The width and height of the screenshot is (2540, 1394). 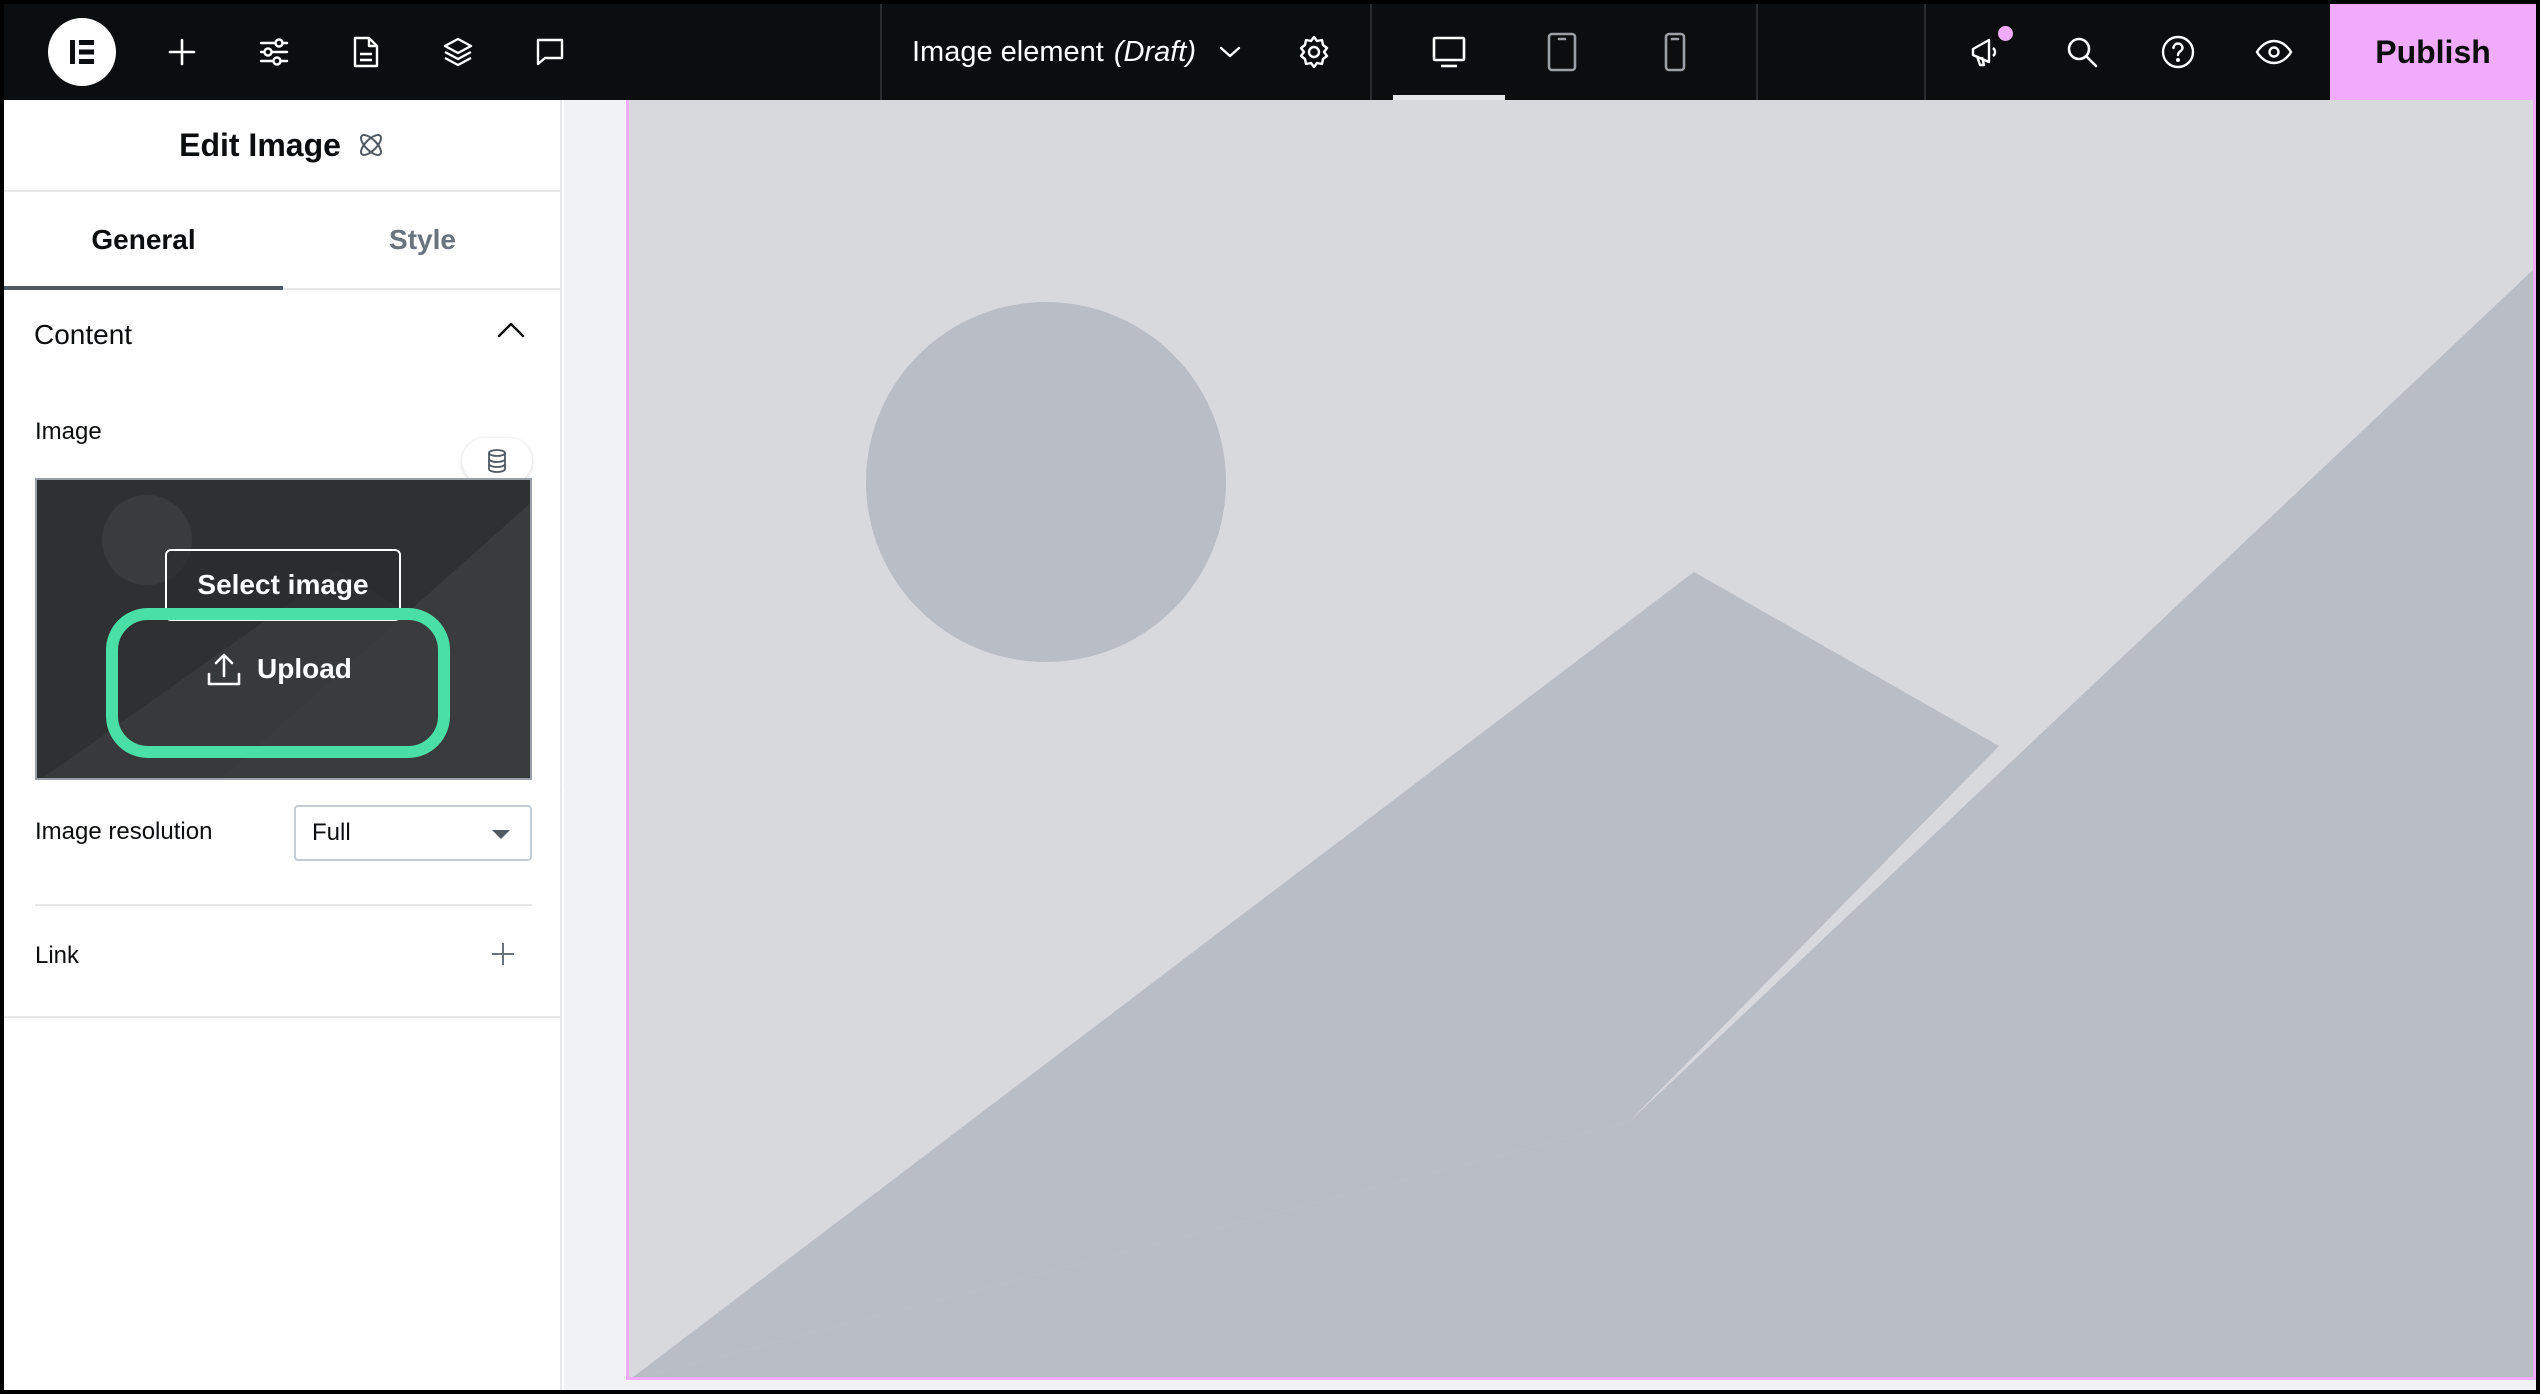 I want to click on select-image-button: Select image, so click(x=283, y=585).